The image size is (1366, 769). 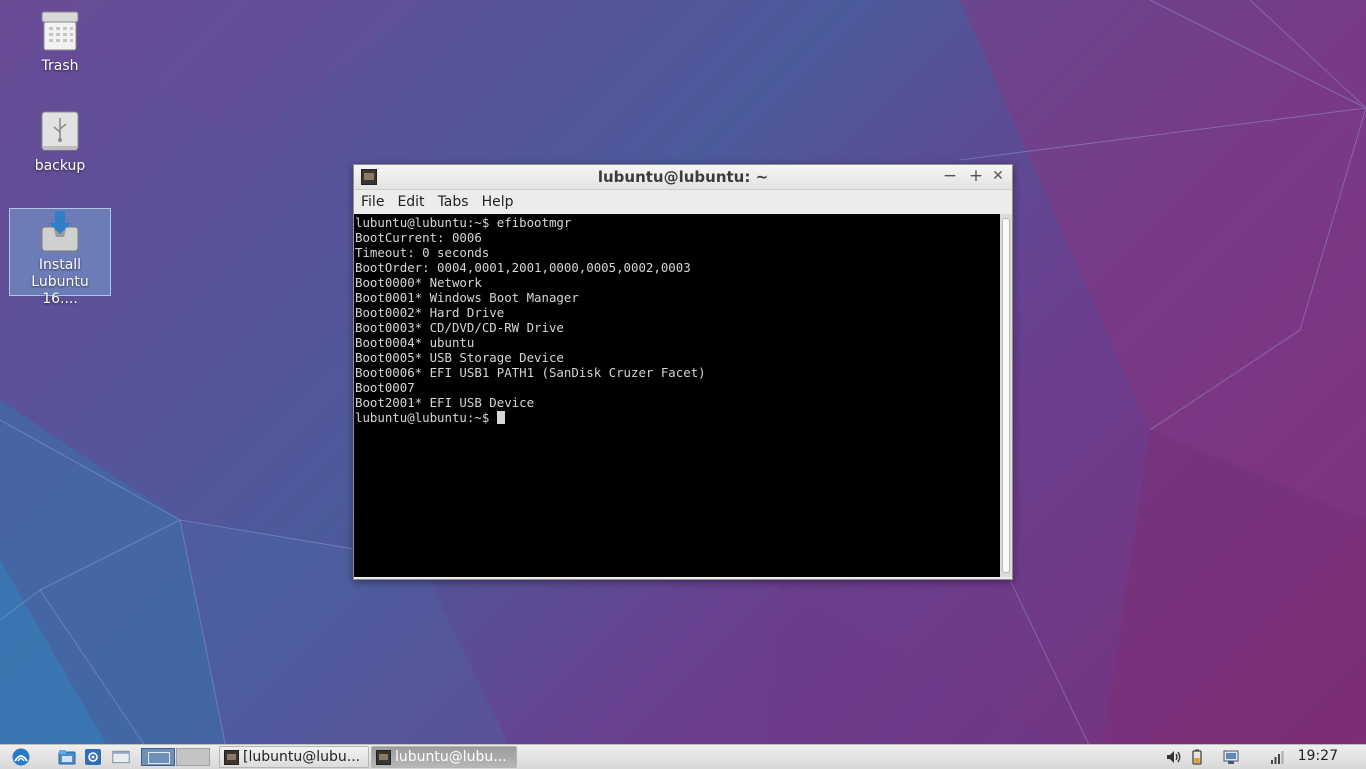 I want to click on terminal-line: Timeout: 0 seconds, so click(x=422, y=252).